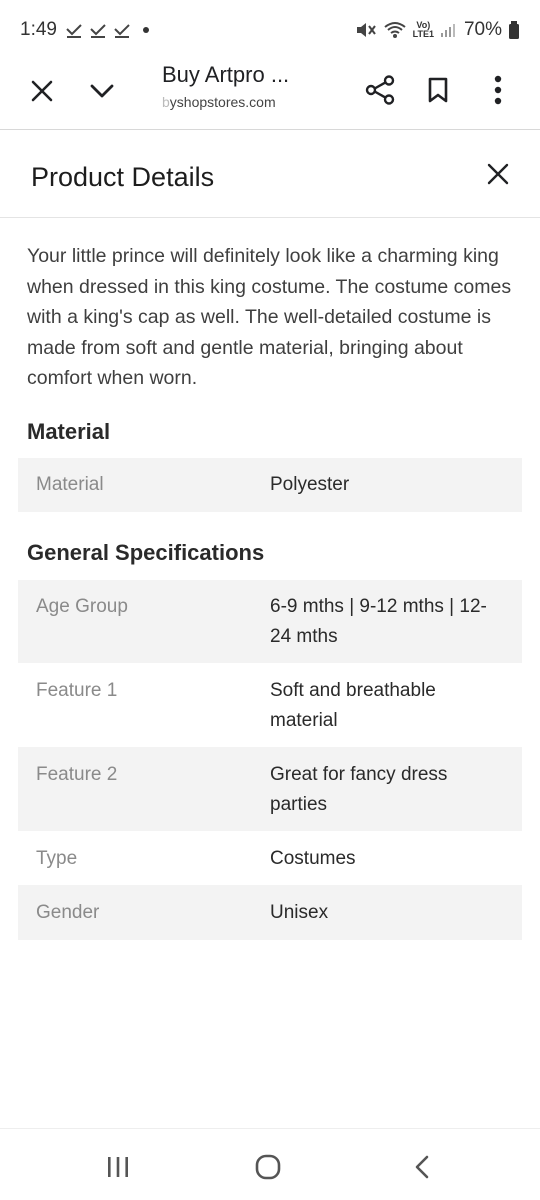  What do you see at coordinates (82, 606) in the screenshot?
I see `spec-key: Age Group` at bounding box center [82, 606].